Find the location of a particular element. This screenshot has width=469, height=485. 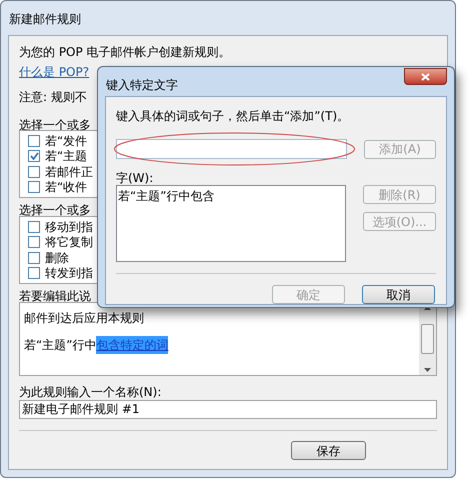

dialog-title: 键入特定文字 is located at coordinates (141, 85).